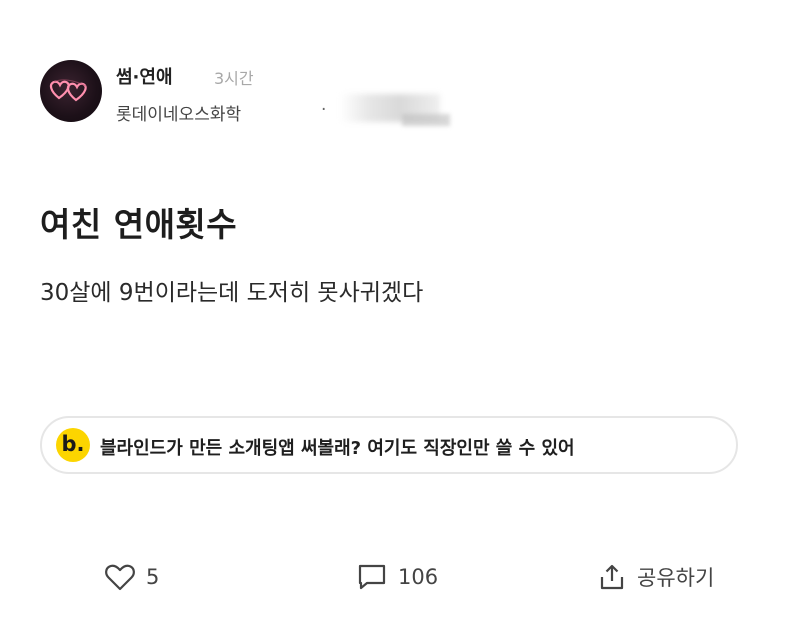 The width and height of the screenshot is (800, 623). I want to click on comment-button: 106, so click(397, 577).